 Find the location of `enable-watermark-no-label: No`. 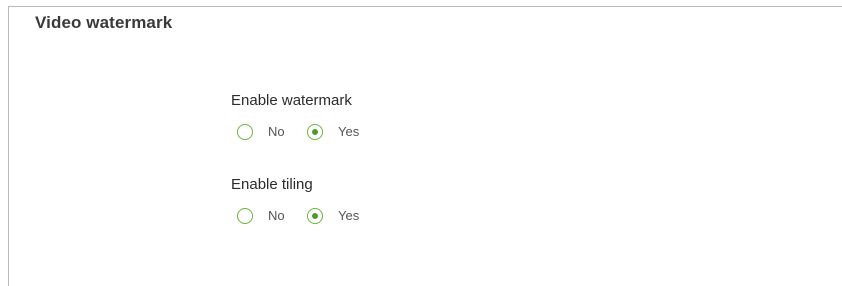

enable-watermark-no-label: No is located at coordinates (276, 132).